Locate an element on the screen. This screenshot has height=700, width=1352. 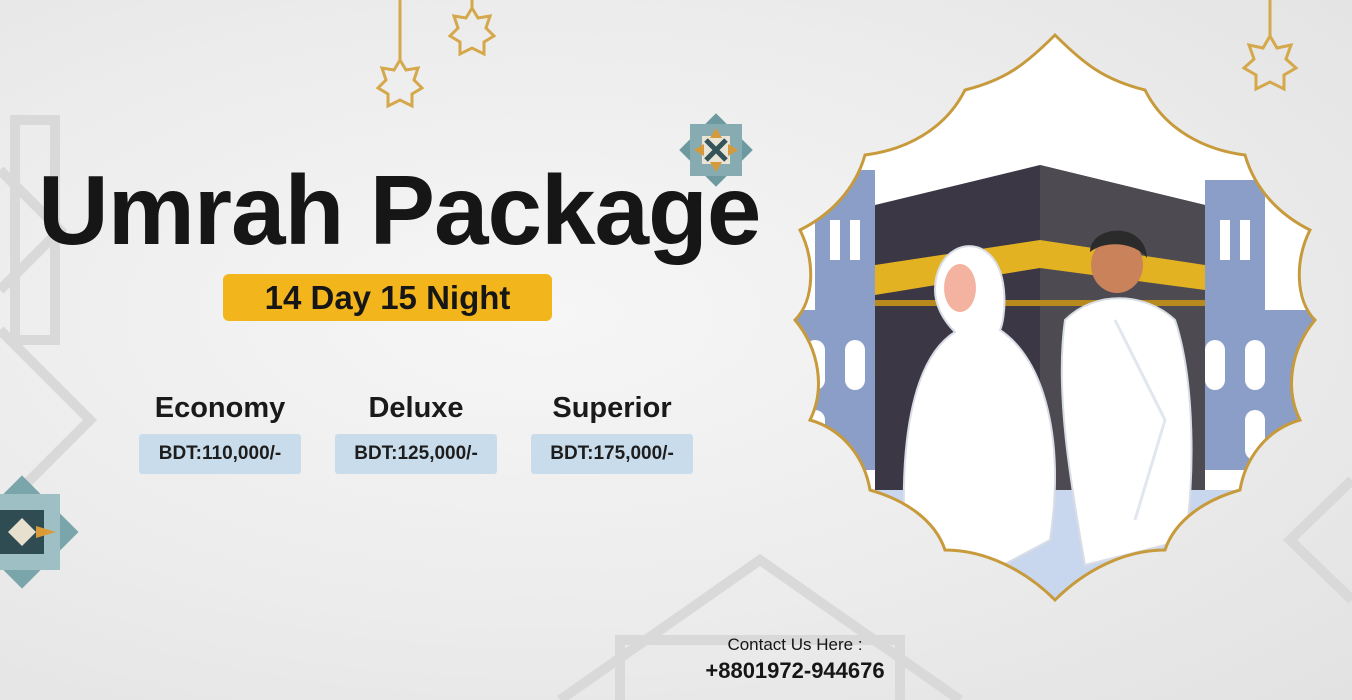
tier-price: BDT:175,000/- is located at coordinates (612, 454).